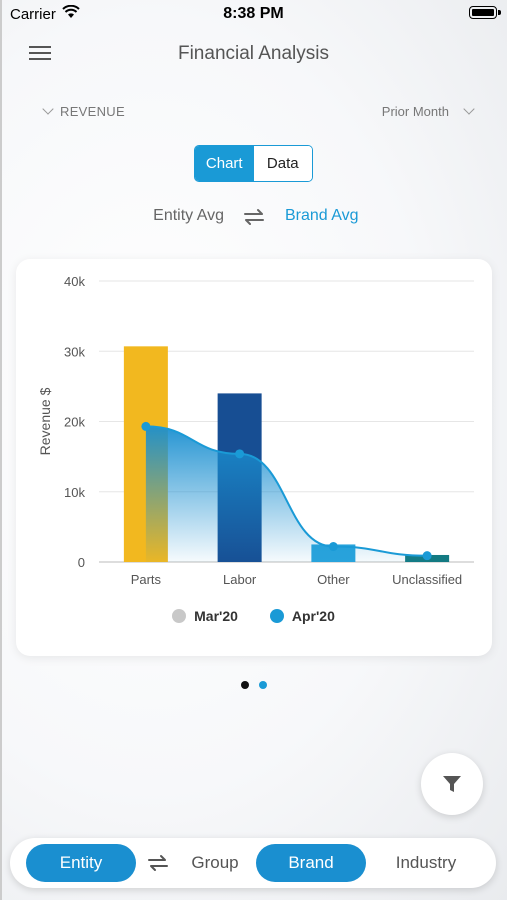  Describe the element at coordinates (74, 281) in the screenshot. I see `y-tick-label: 40k` at that location.